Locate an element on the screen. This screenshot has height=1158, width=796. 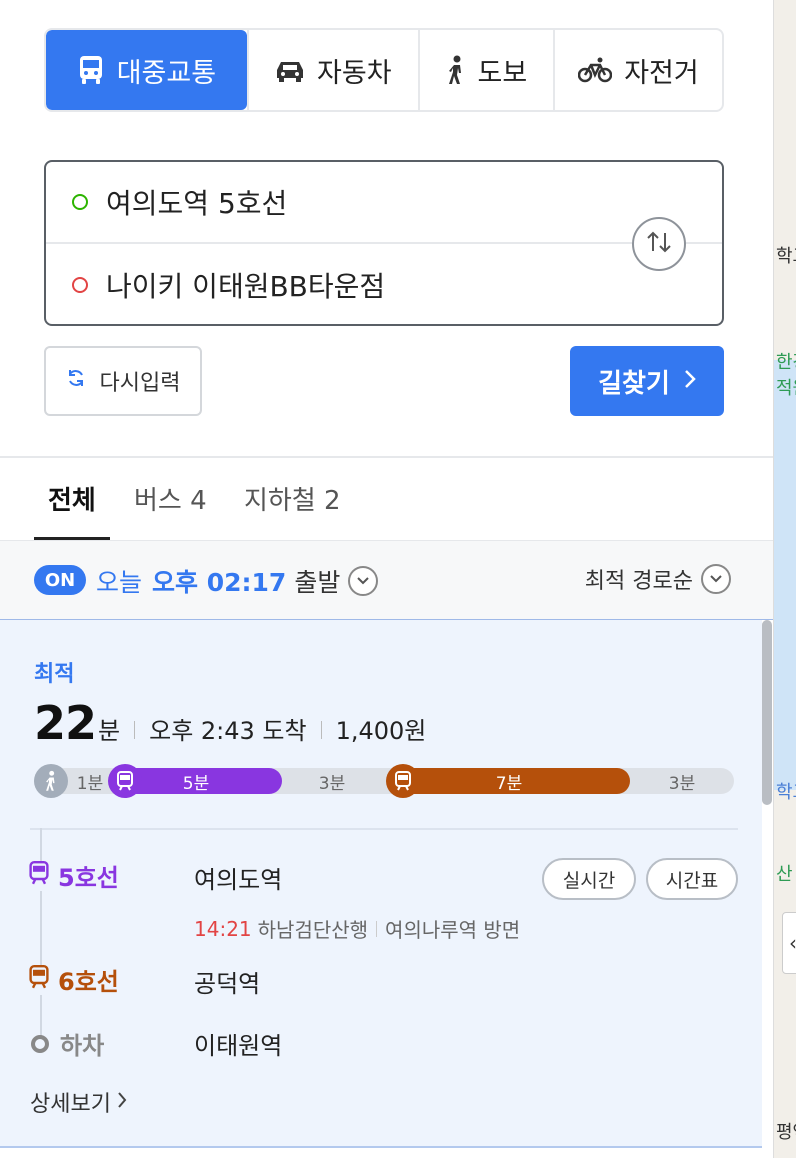
find-route-button: 길찾기 is located at coordinates (647, 381).